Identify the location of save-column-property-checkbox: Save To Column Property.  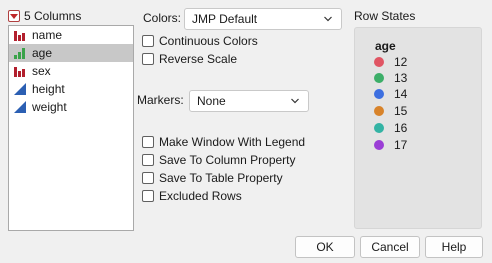
(219, 160).